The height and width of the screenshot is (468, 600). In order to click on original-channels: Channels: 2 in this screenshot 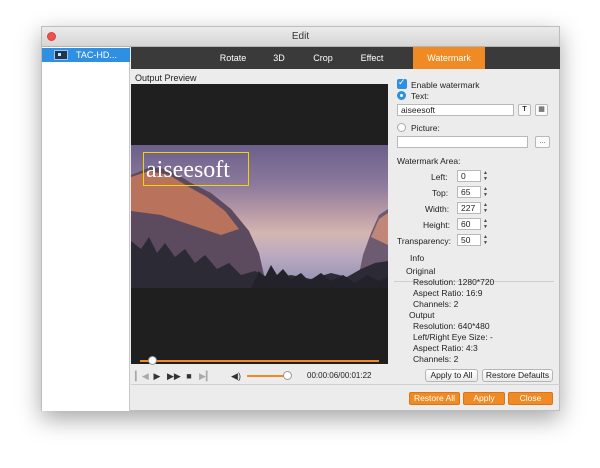, I will do `click(436, 304)`.